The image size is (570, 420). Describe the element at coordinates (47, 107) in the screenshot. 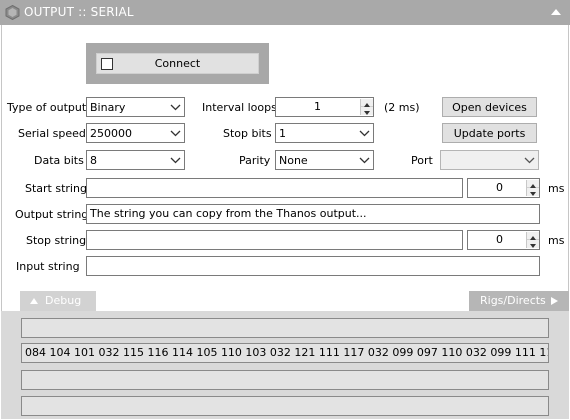

I see `type-of-output-label: Type of output` at that location.